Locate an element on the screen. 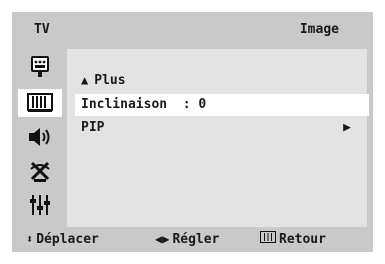  menu-footer: ⬍ Déplacer ◀▶ Régler Retour is located at coordinates (192, 239).